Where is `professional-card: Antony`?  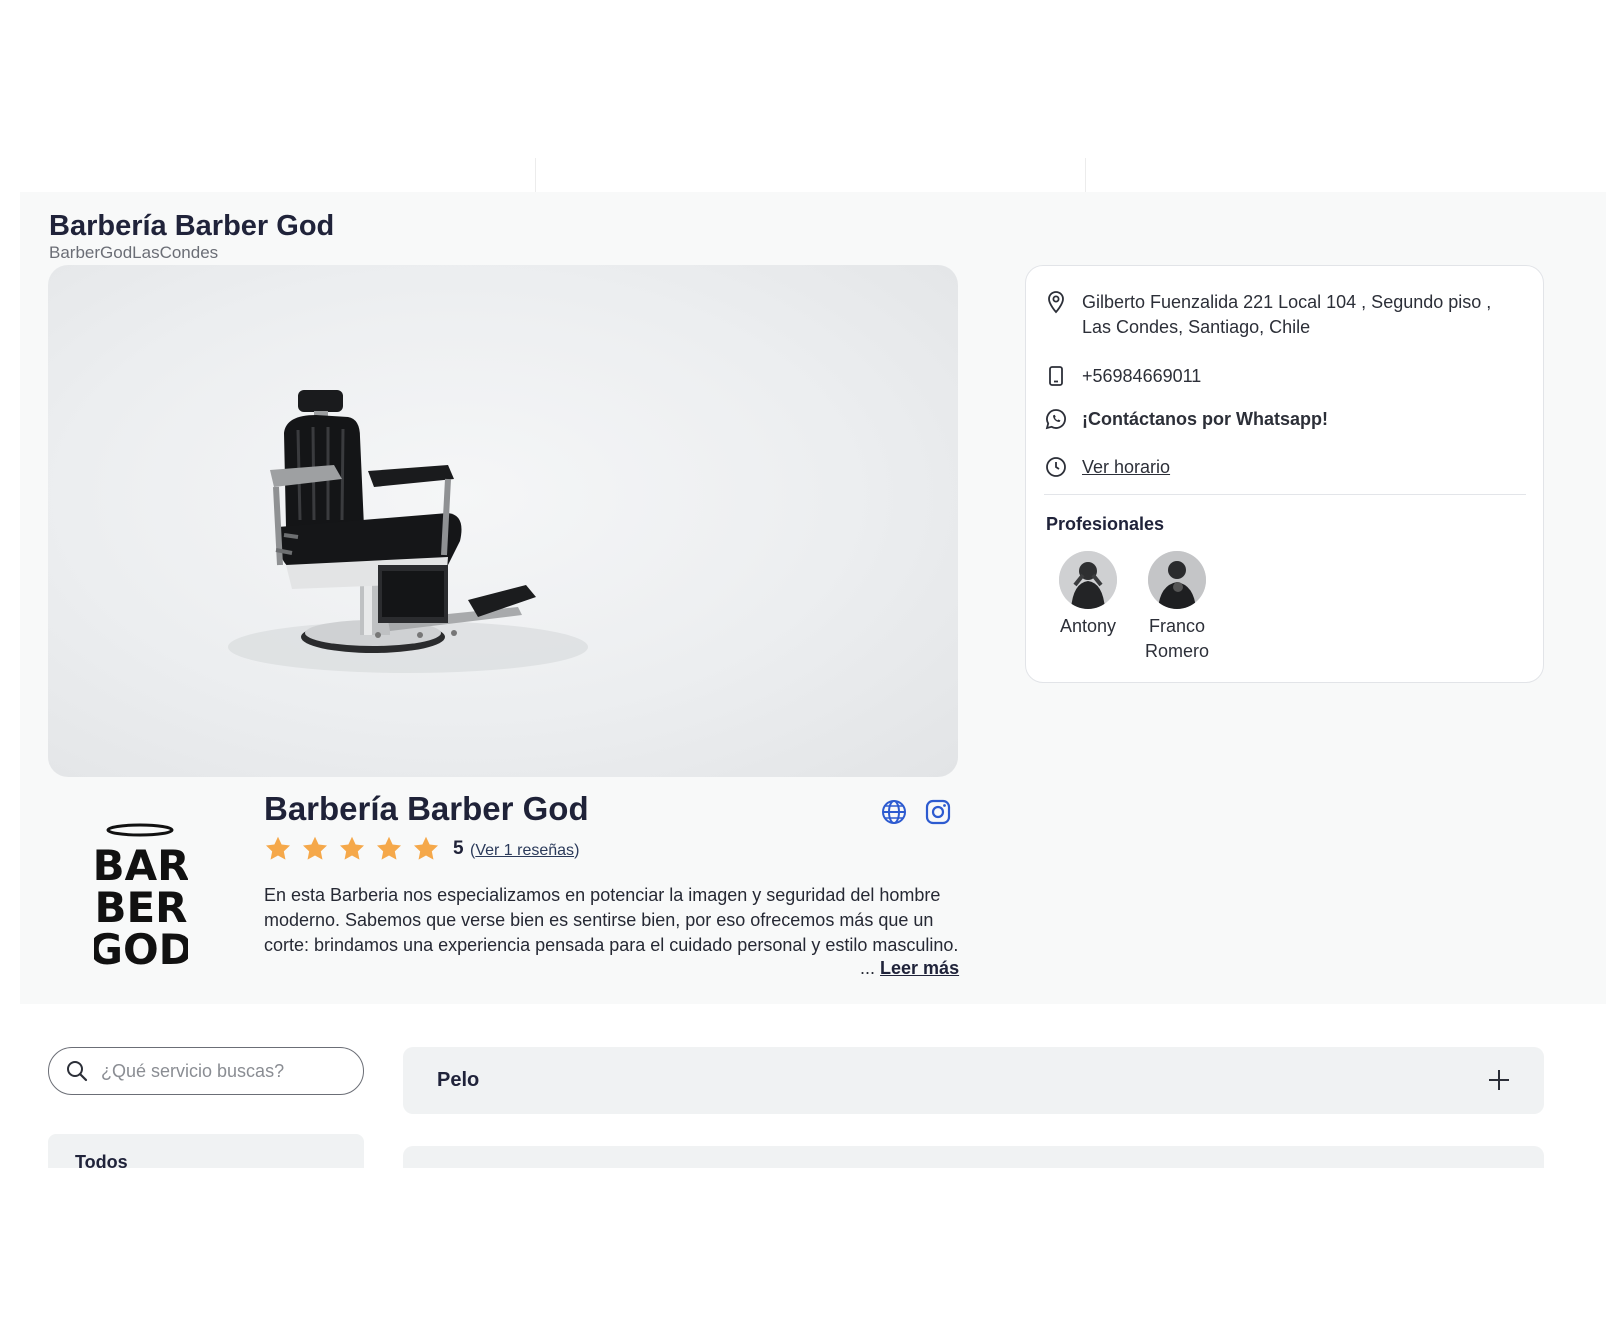 professional-card: Antony is located at coordinates (1088, 595).